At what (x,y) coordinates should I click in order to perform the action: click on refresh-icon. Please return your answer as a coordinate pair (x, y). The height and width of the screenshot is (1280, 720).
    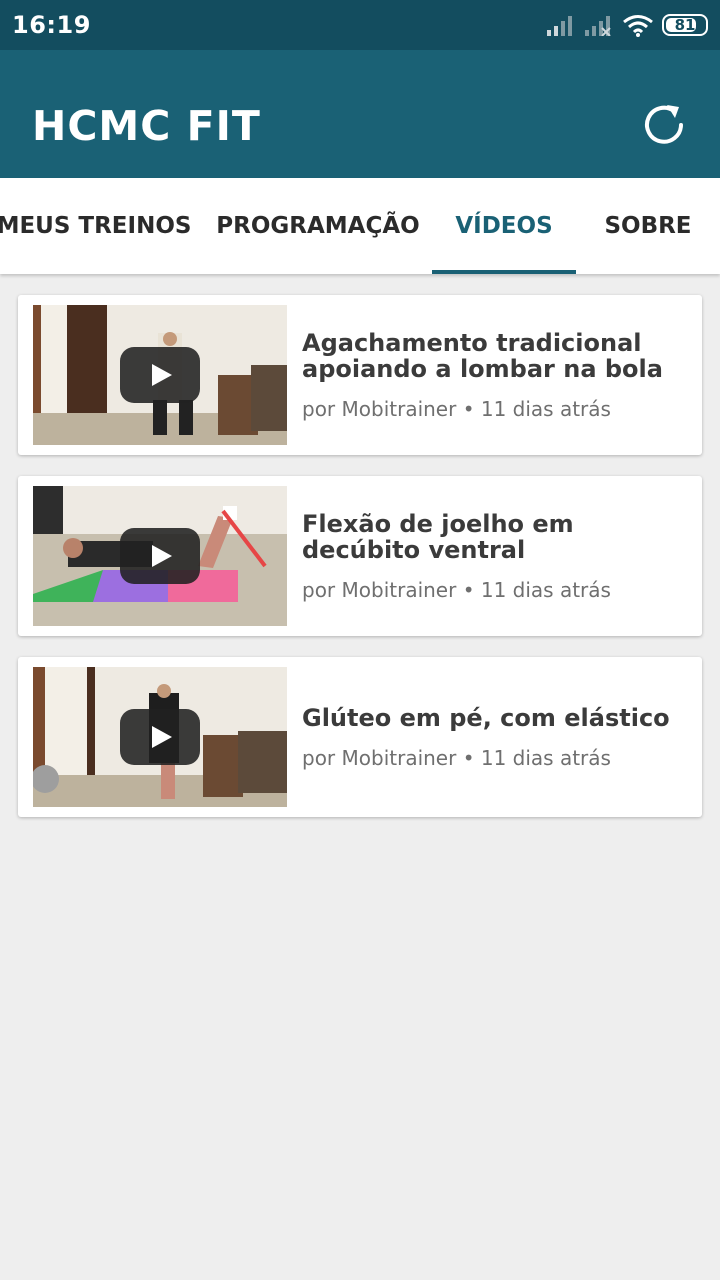
    Looking at the image, I should click on (664, 125).